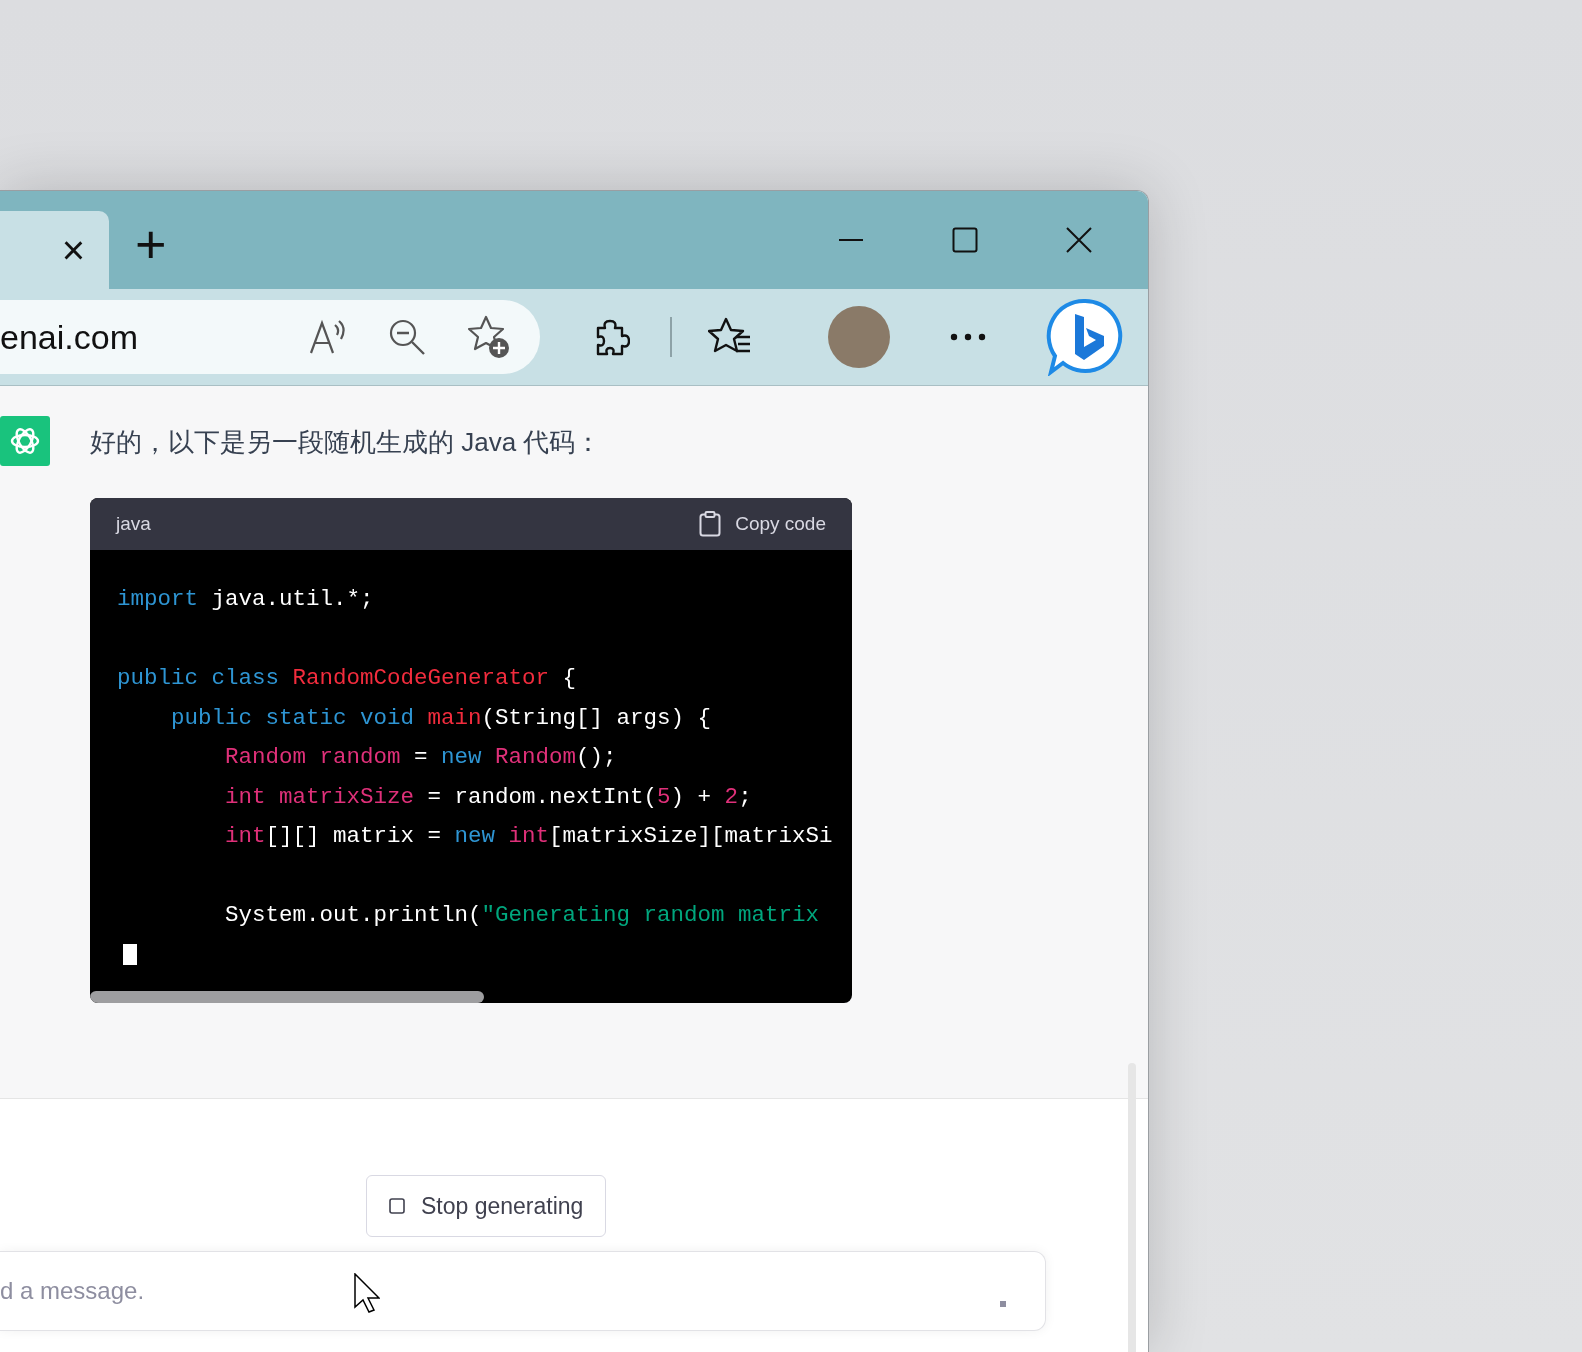 The height and width of the screenshot is (1352, 1582). What do you see at coordinates (54, 250) in the screenshot?
I see `browser-tab: ×` at bounding box center [54, 250].